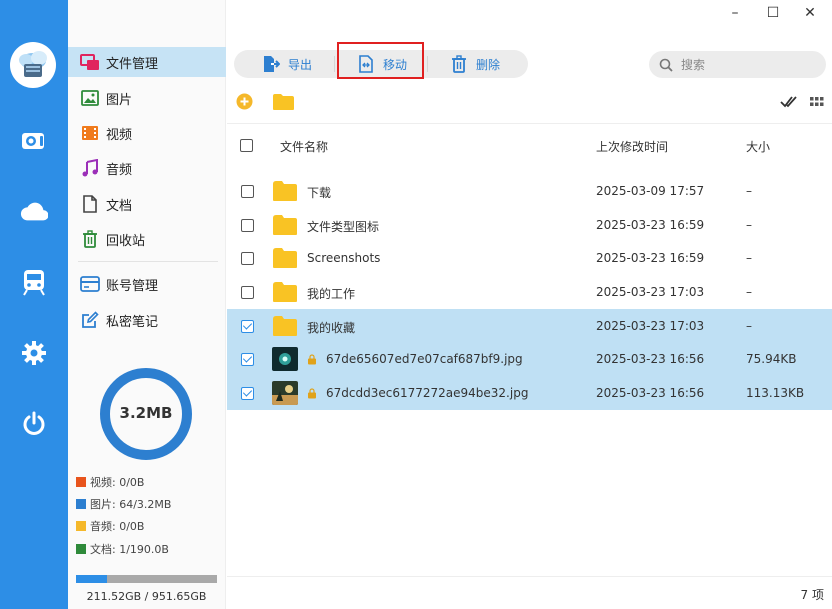 This screenshot has height=609, width=832. Describe the element at coordinates (129, 549) in the screenshot. I see `legend-label: 文档: 1/190.0B` at that location.